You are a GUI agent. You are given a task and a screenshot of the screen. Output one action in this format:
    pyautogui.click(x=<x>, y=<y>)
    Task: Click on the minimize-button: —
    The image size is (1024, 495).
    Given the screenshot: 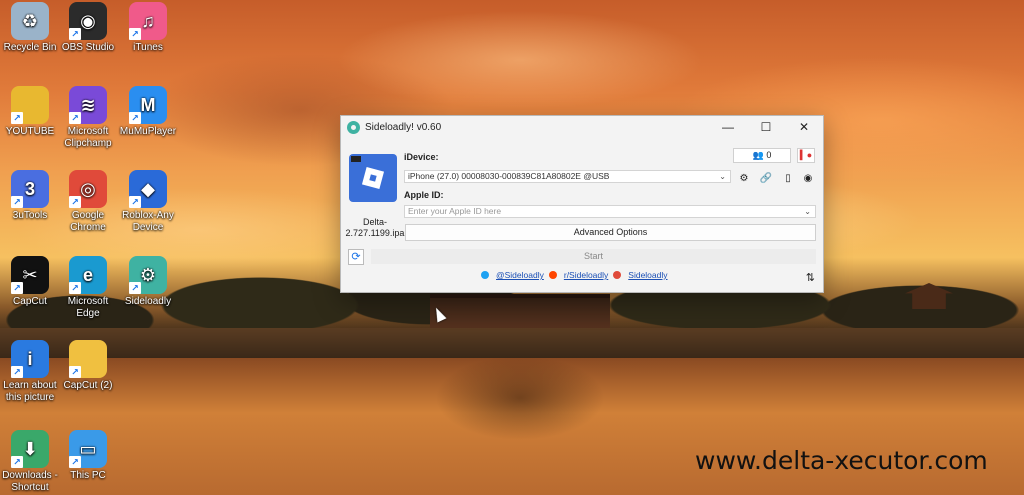 What is the action you would take?
    pyautogui.click(x=728, y=127)
    